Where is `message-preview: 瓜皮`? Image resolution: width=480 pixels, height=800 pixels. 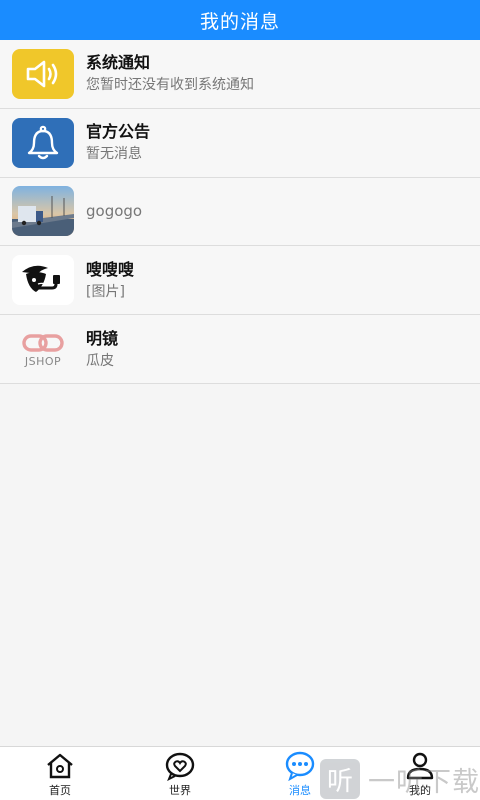 message-preview: 瓜皮 is located at coordinates (100, 360).